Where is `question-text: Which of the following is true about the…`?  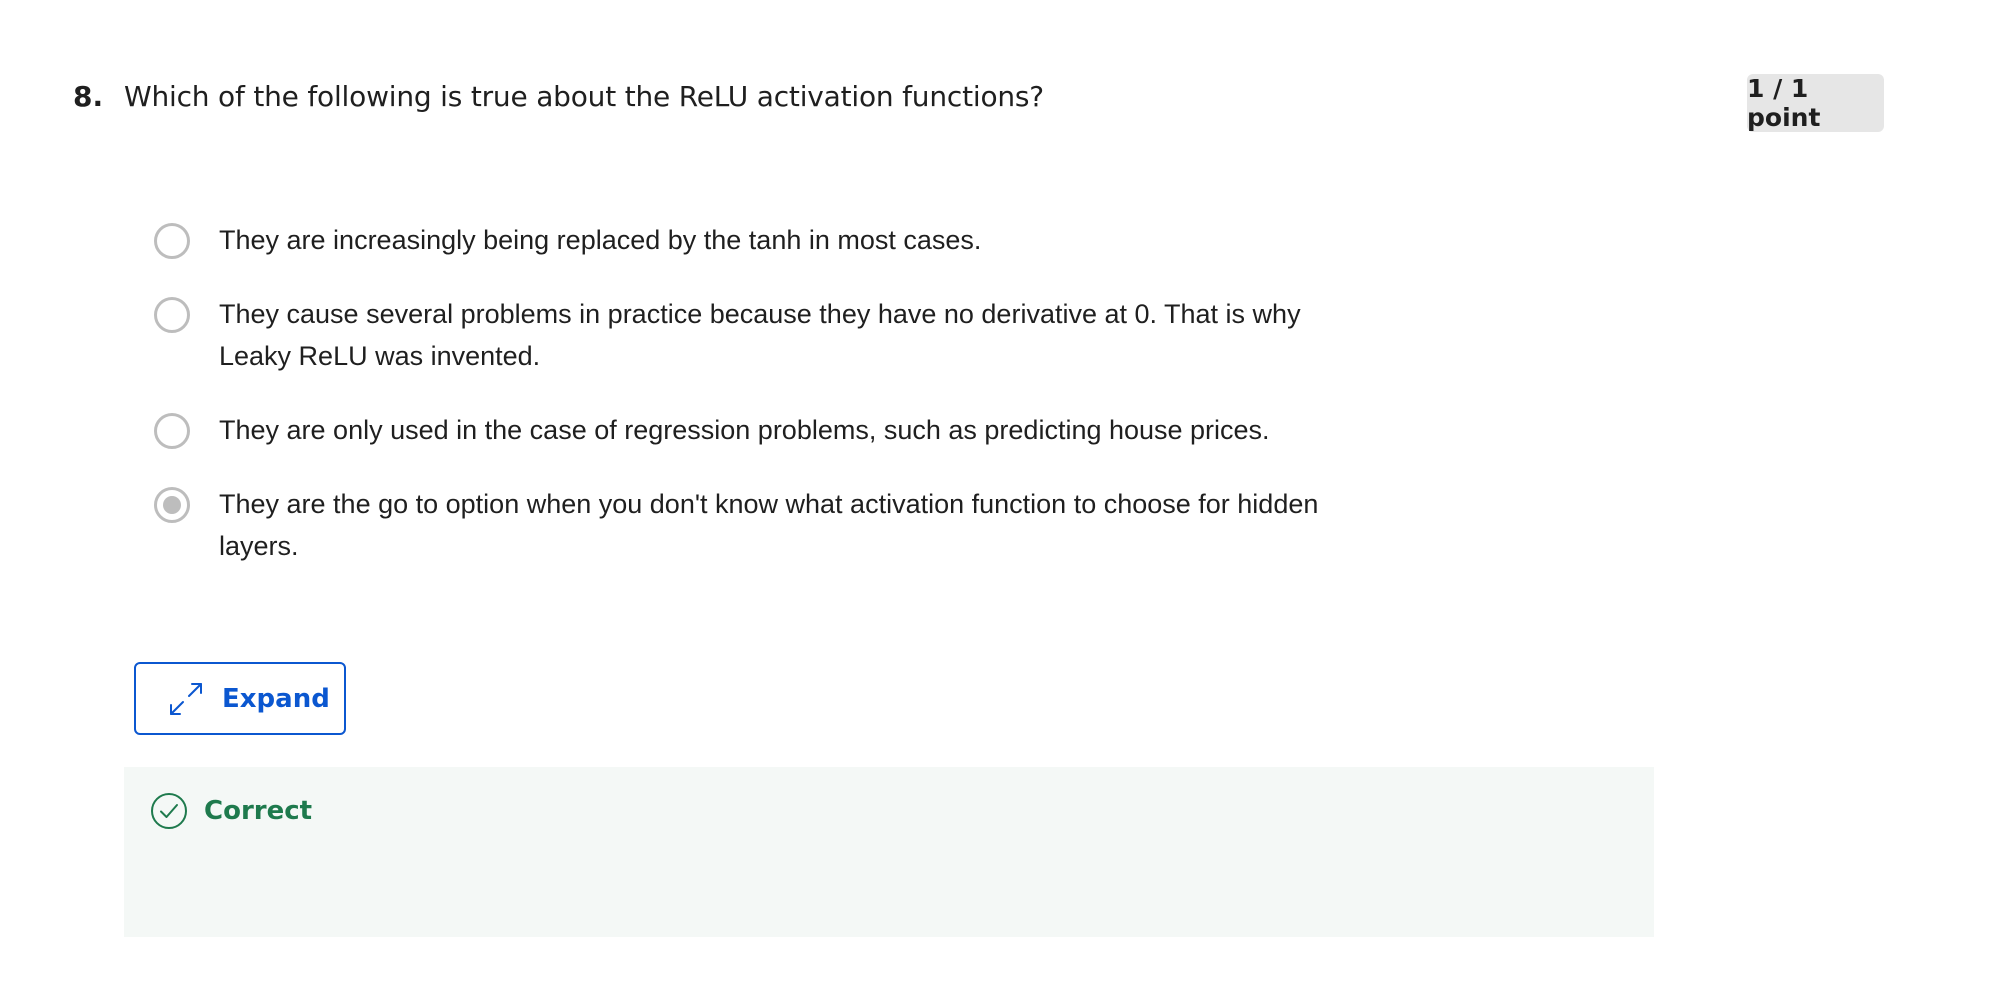
question-text: Which of the following is true about the… is located at coordinates (584, 96).